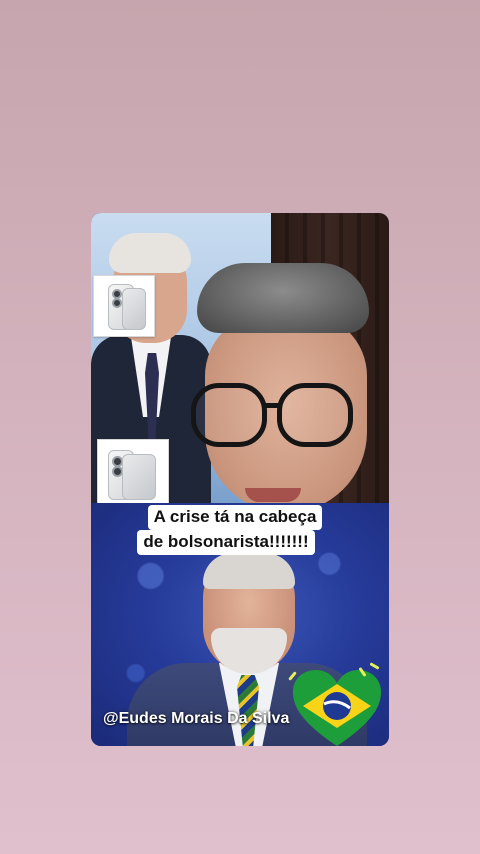  I want to click on host-hair, so click(150, 253).